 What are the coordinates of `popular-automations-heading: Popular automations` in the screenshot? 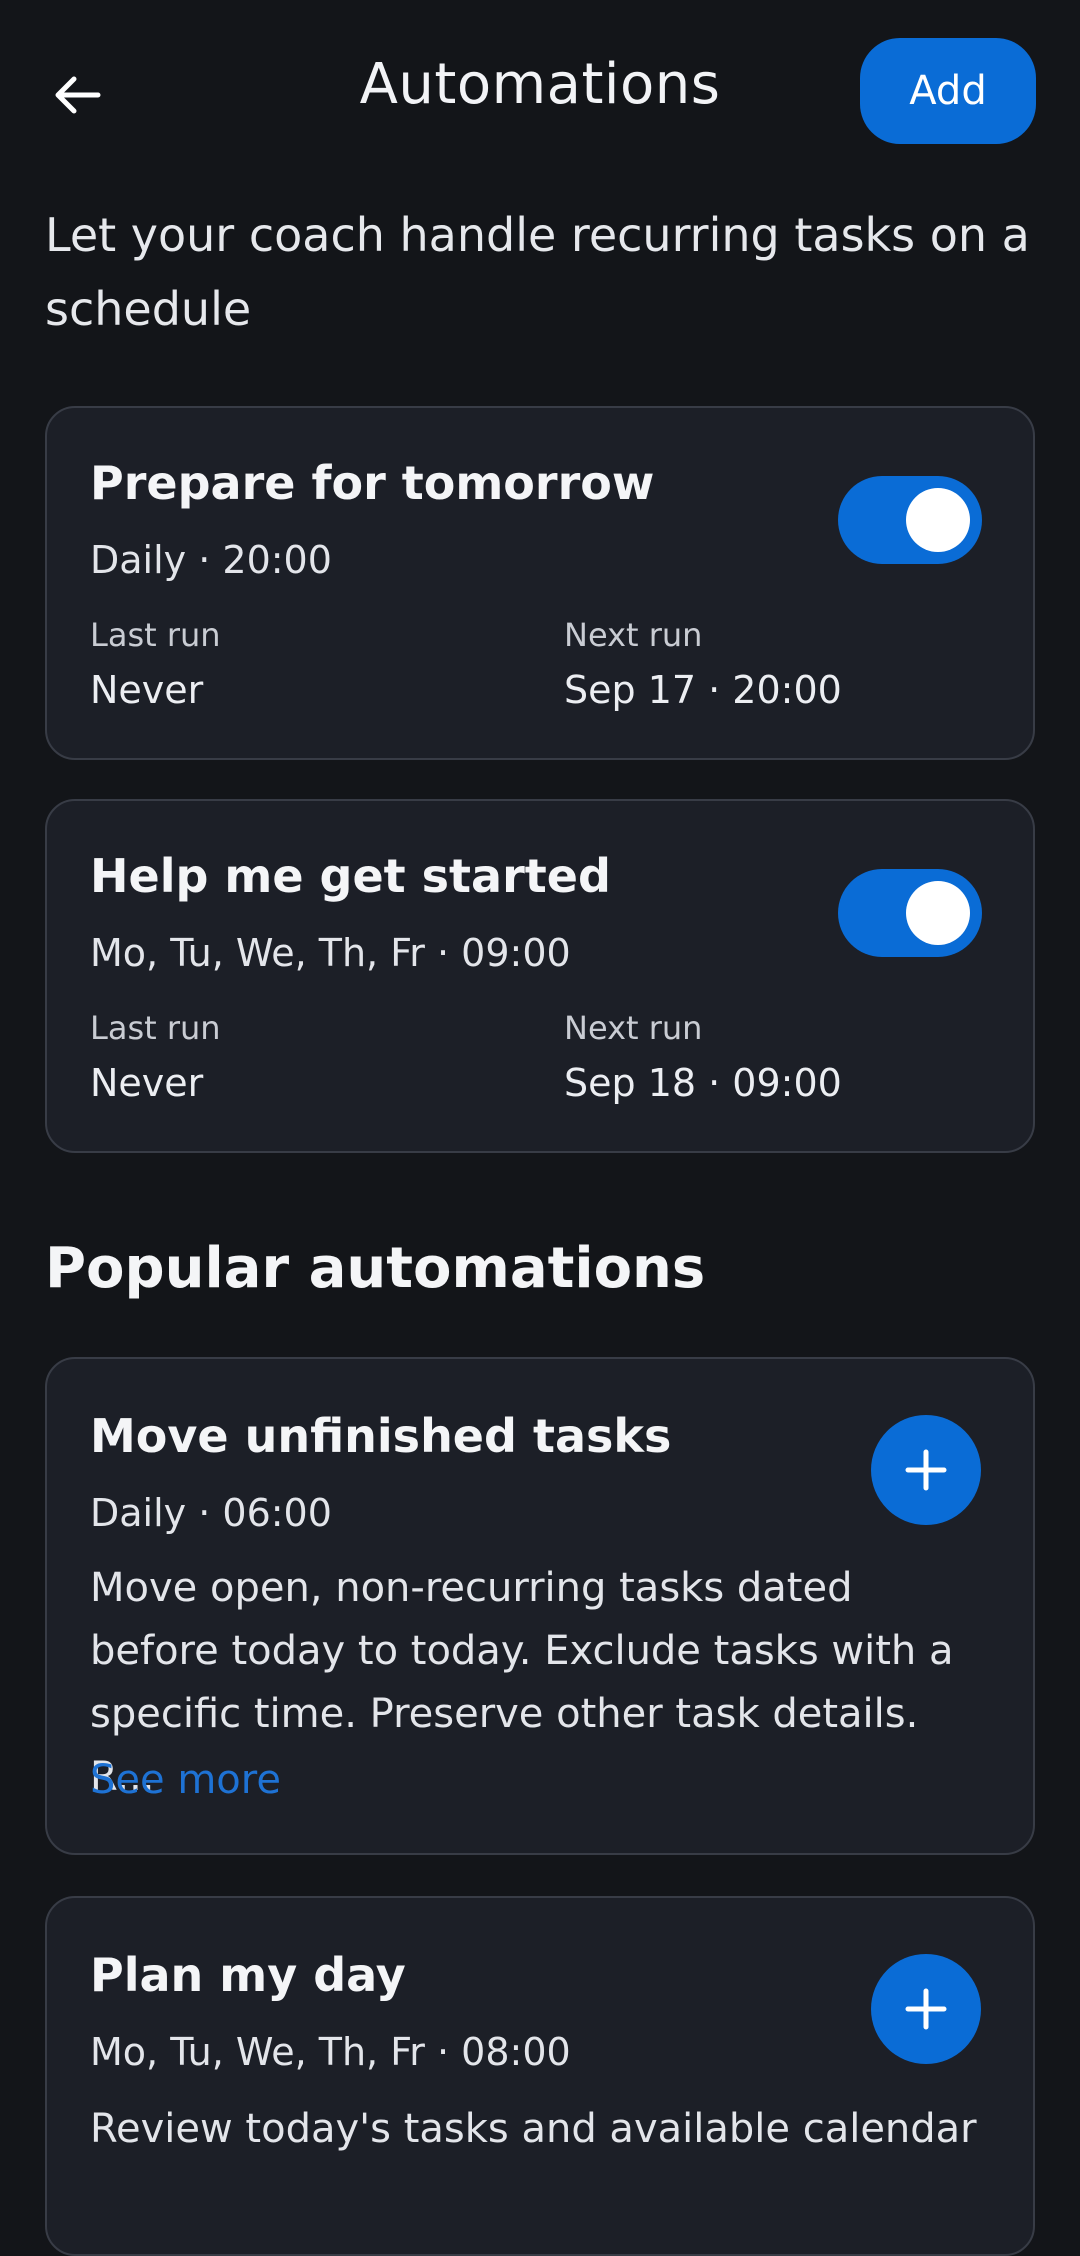 It's located at (375, 1268).